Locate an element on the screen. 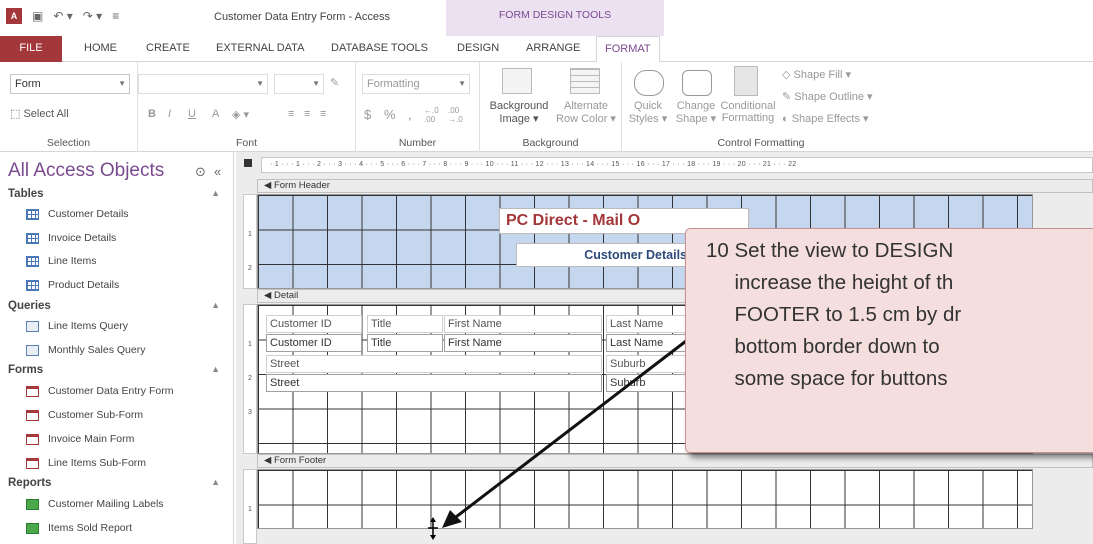 The image size is (1093, 544). resize-cursor-icon is located at coordinates (433, 528).